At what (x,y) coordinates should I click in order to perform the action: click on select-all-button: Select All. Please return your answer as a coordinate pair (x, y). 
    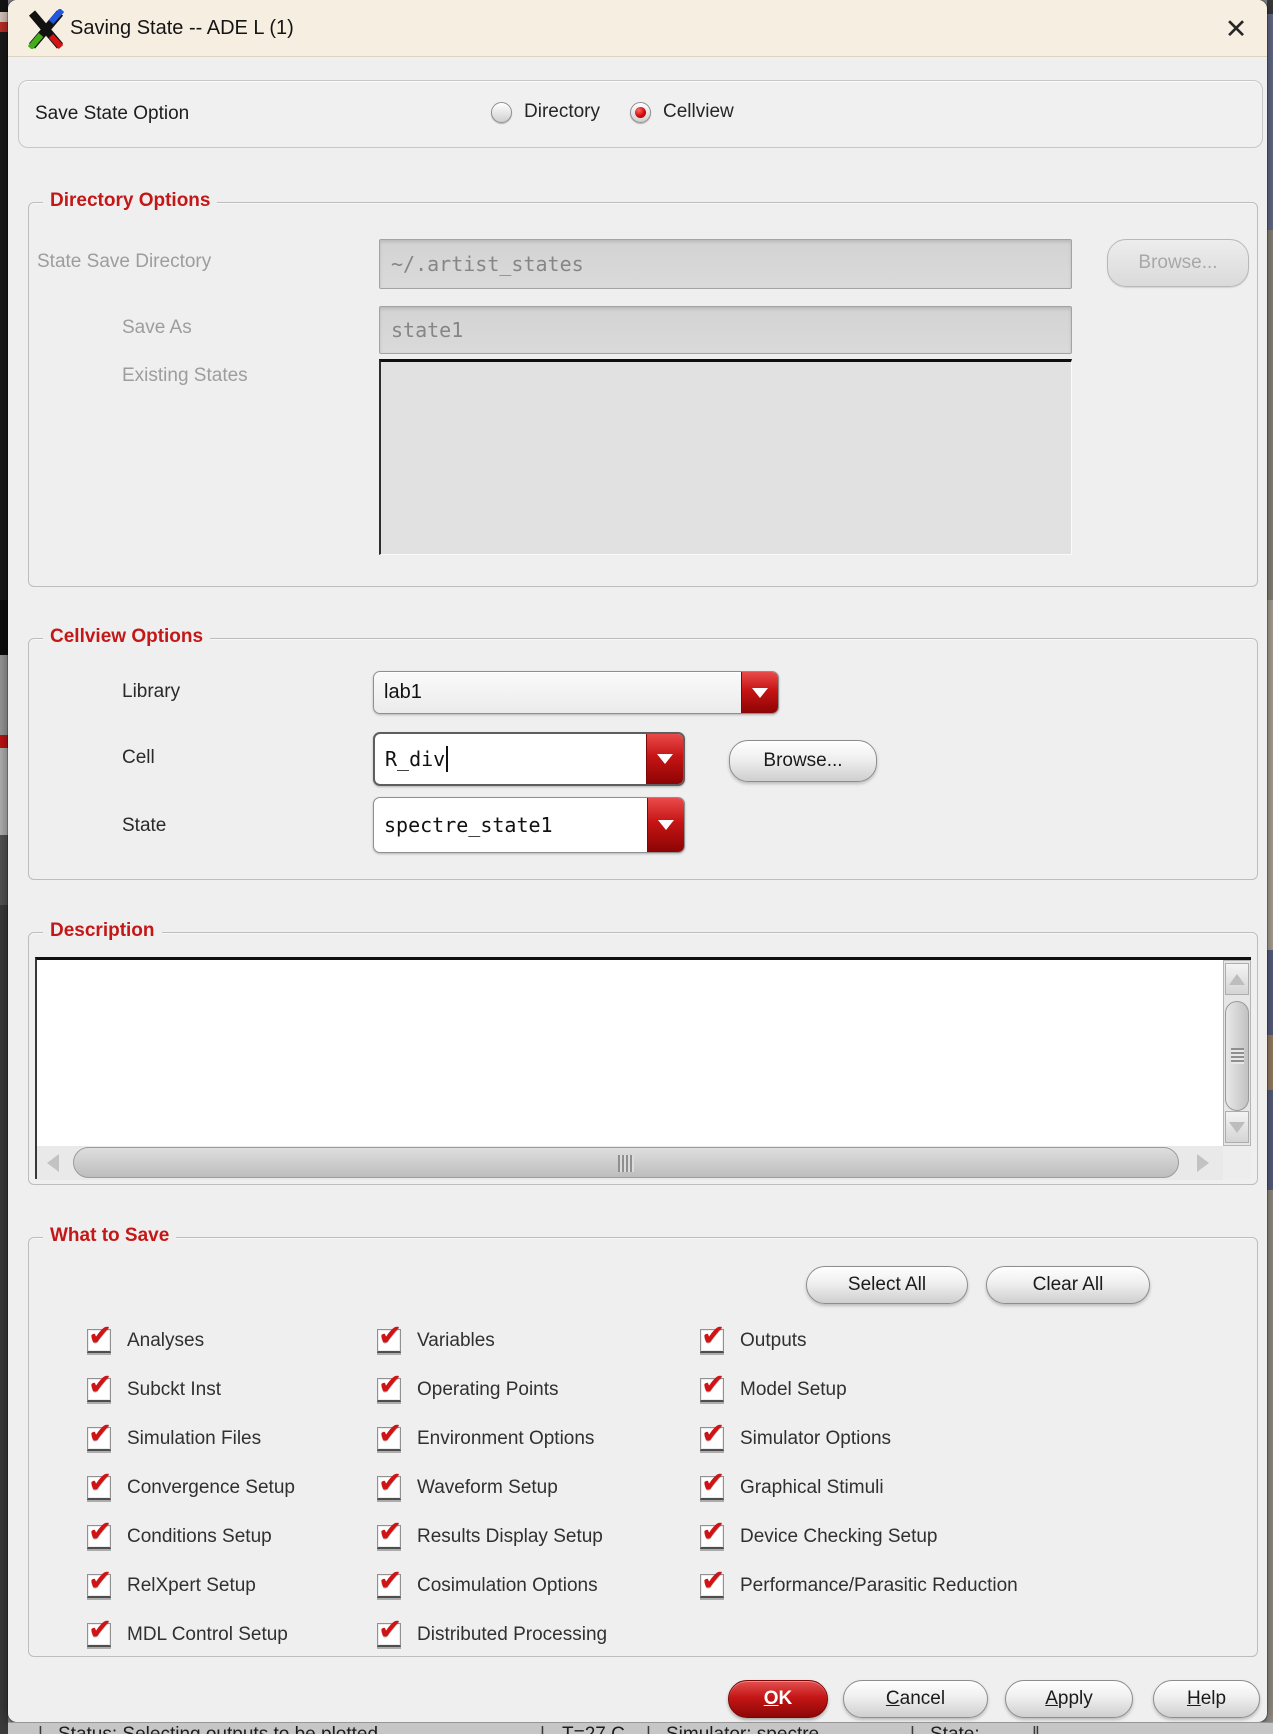
    Looking at the image, I should click on (887, 1285).